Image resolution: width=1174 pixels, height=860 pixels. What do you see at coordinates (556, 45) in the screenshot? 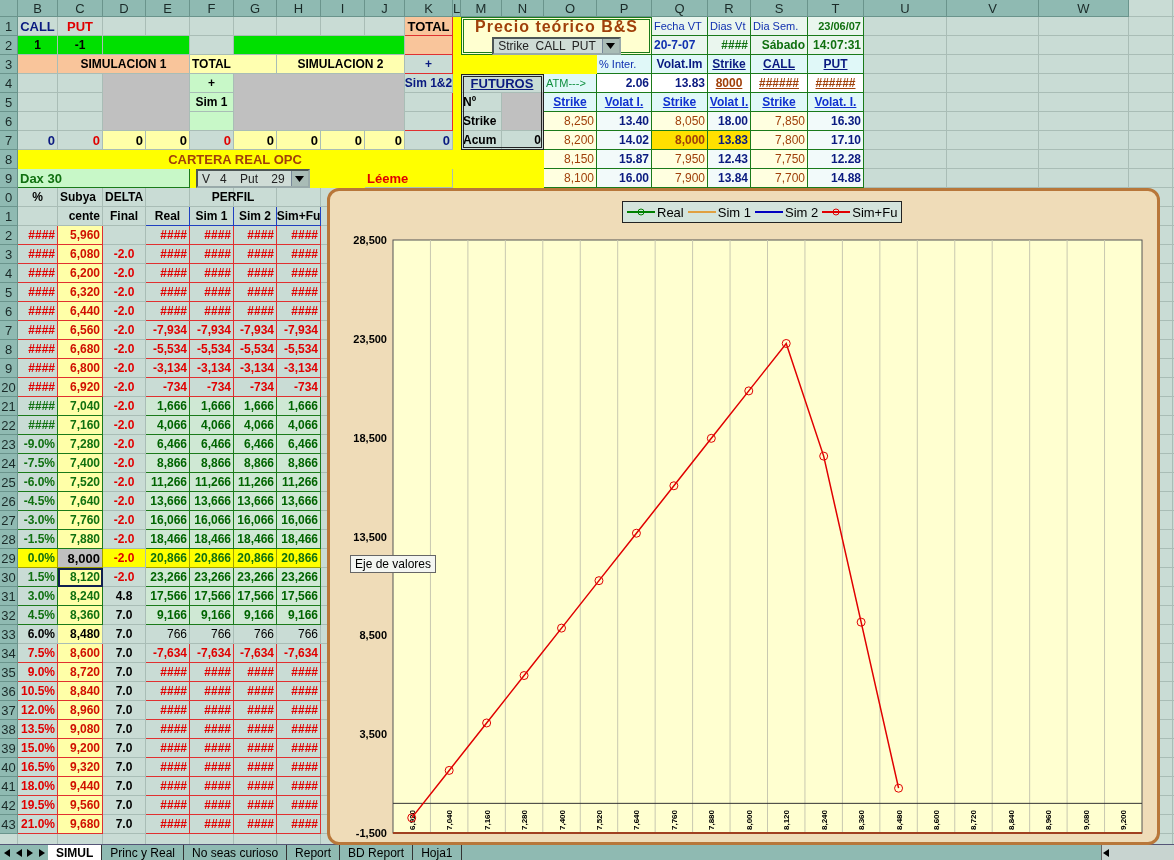
I see `strike-dropdown: Strike CALL PUT` at bounding box center [556, 45].